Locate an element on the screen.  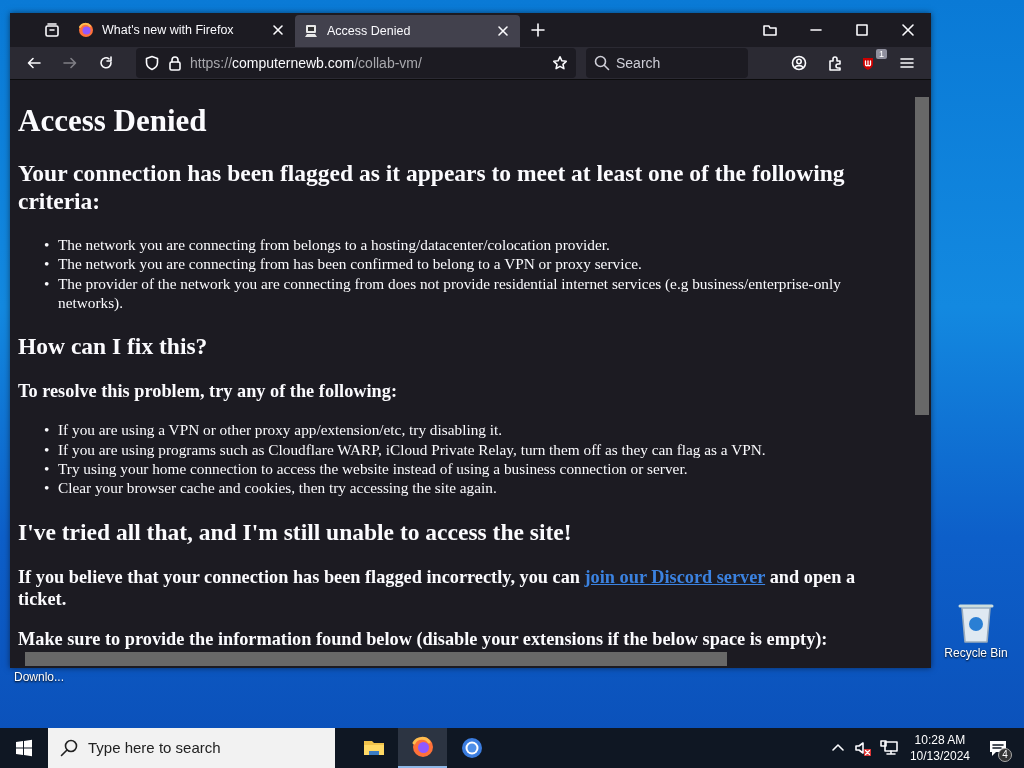
page-title: Access Denied is located at coordinates (113, 121).